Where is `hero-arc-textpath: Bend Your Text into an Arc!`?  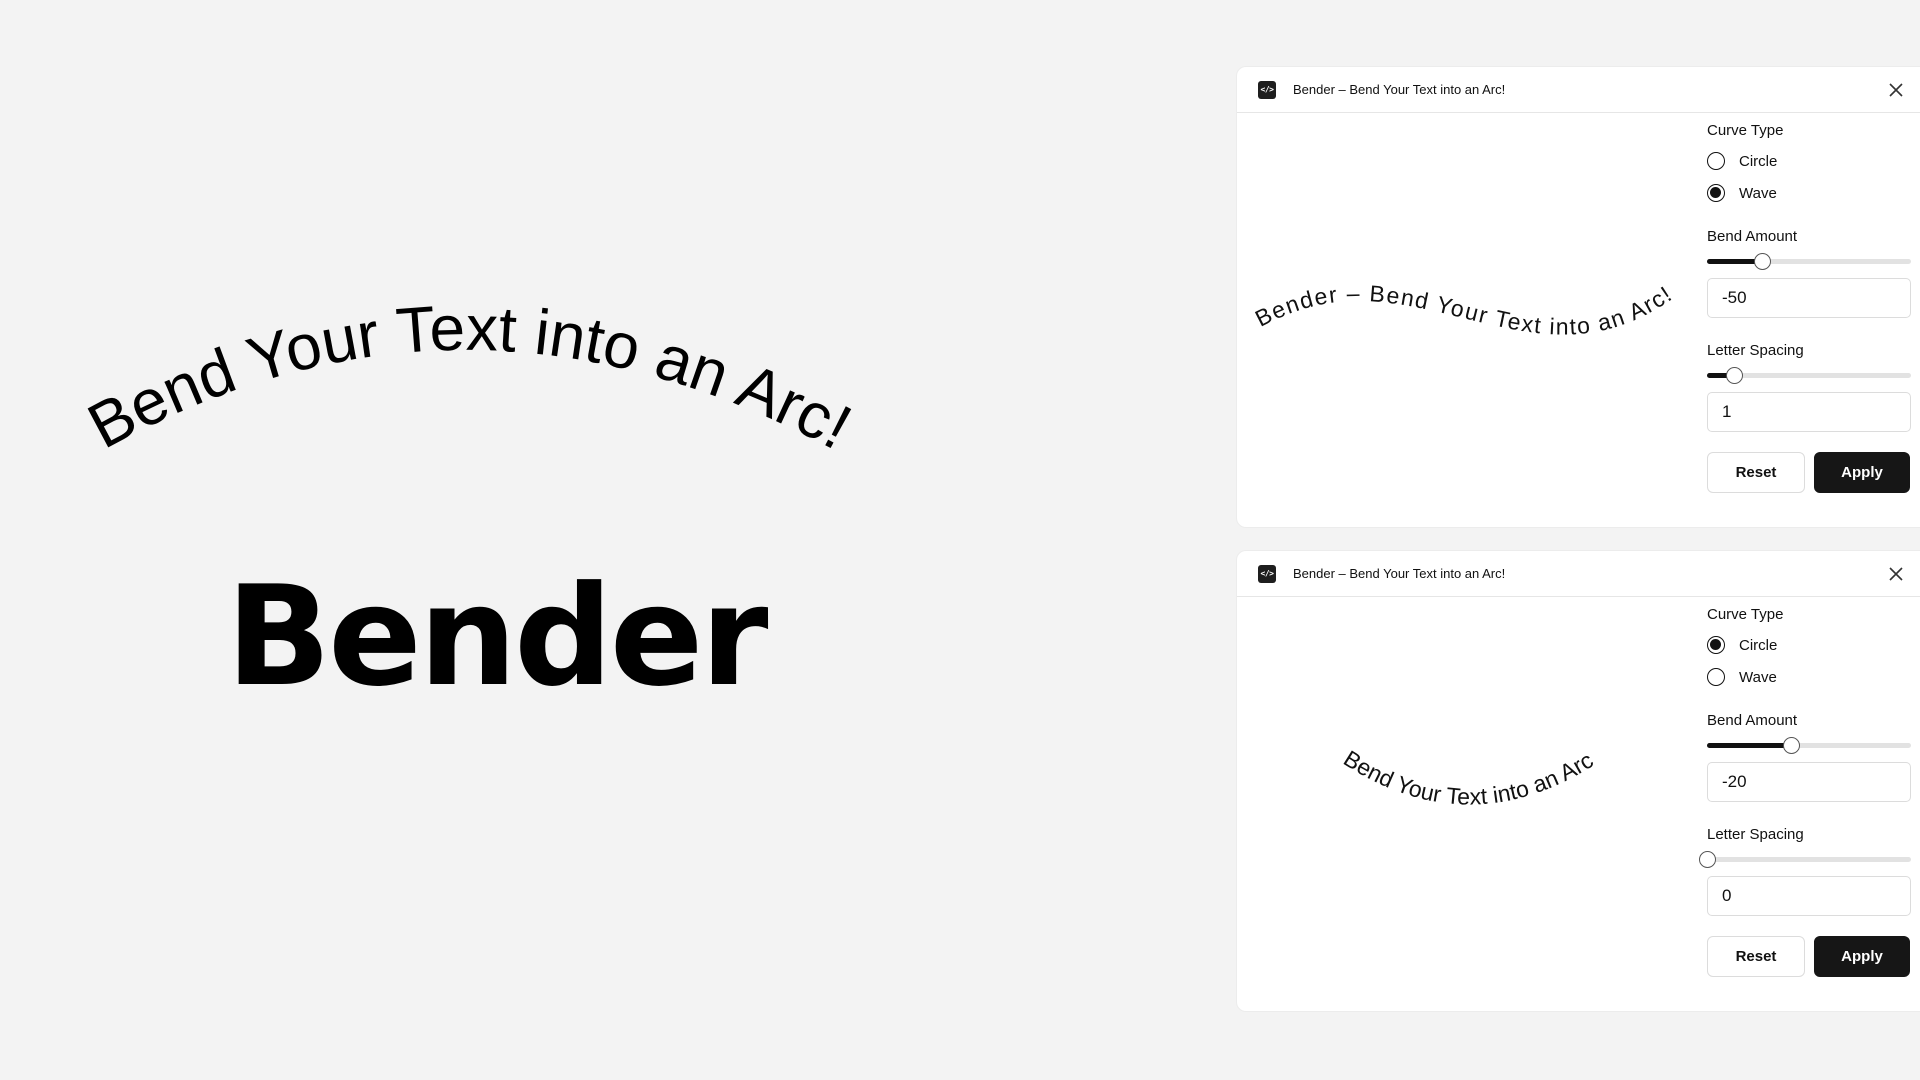 hero-arc-textpath: Bend Your Text into an Arc! is located at coordinates (469, 377).